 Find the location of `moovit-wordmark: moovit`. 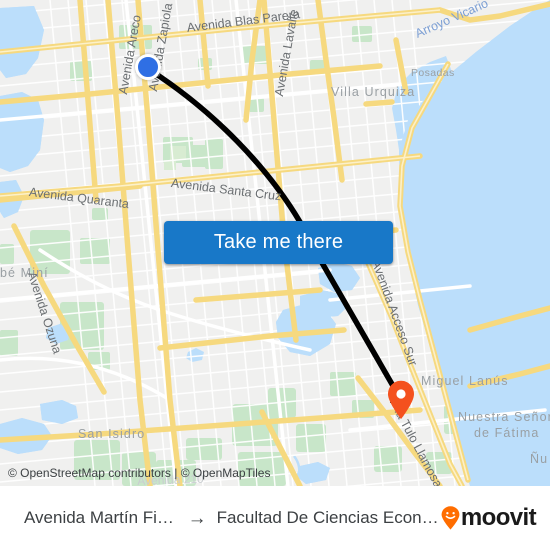

moovit-wordmark: moovit is located at coordinates (498, 517).